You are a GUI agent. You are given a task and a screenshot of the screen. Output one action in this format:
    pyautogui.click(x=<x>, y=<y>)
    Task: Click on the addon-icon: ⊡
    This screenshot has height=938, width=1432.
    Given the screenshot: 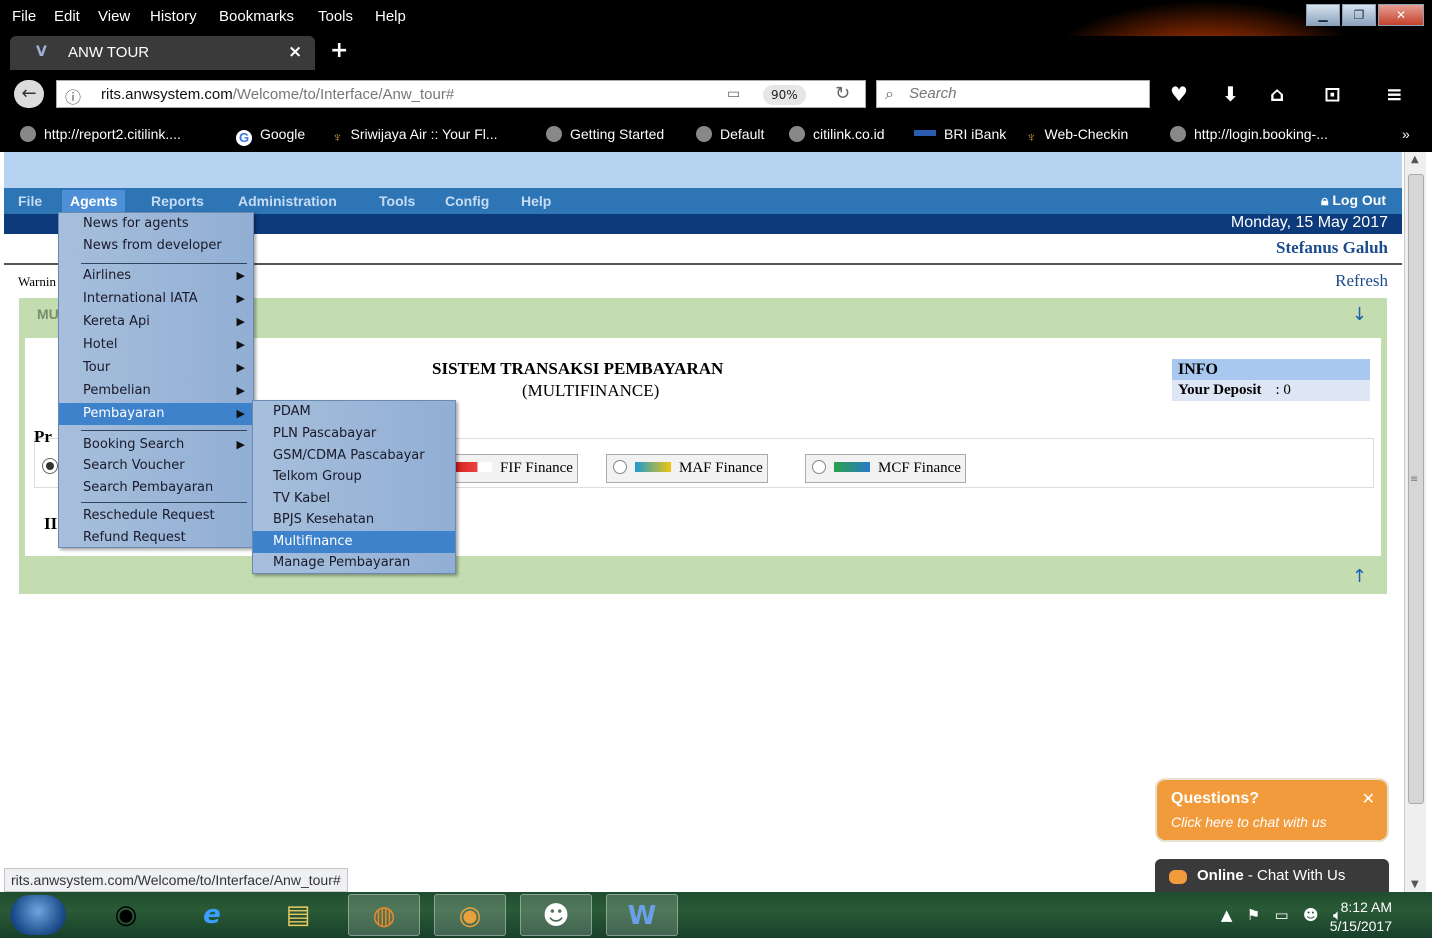 What is the action you would take?
    pyautogui.click(x=1332, y=94)
    